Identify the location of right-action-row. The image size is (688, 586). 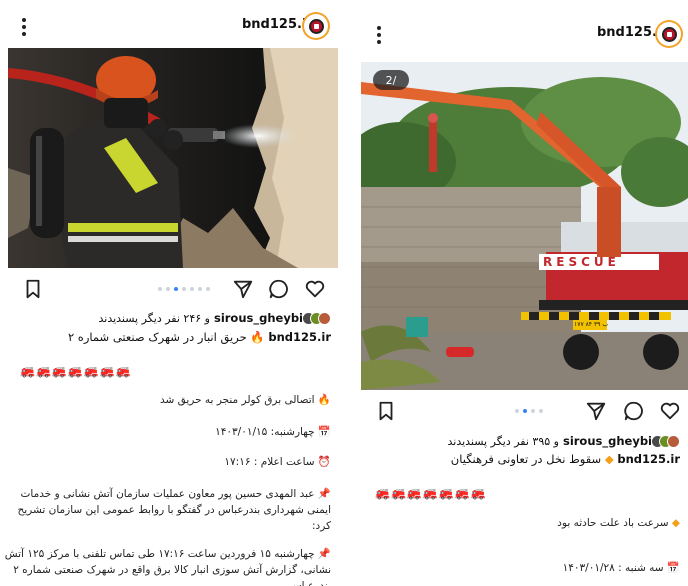
(520, 411).